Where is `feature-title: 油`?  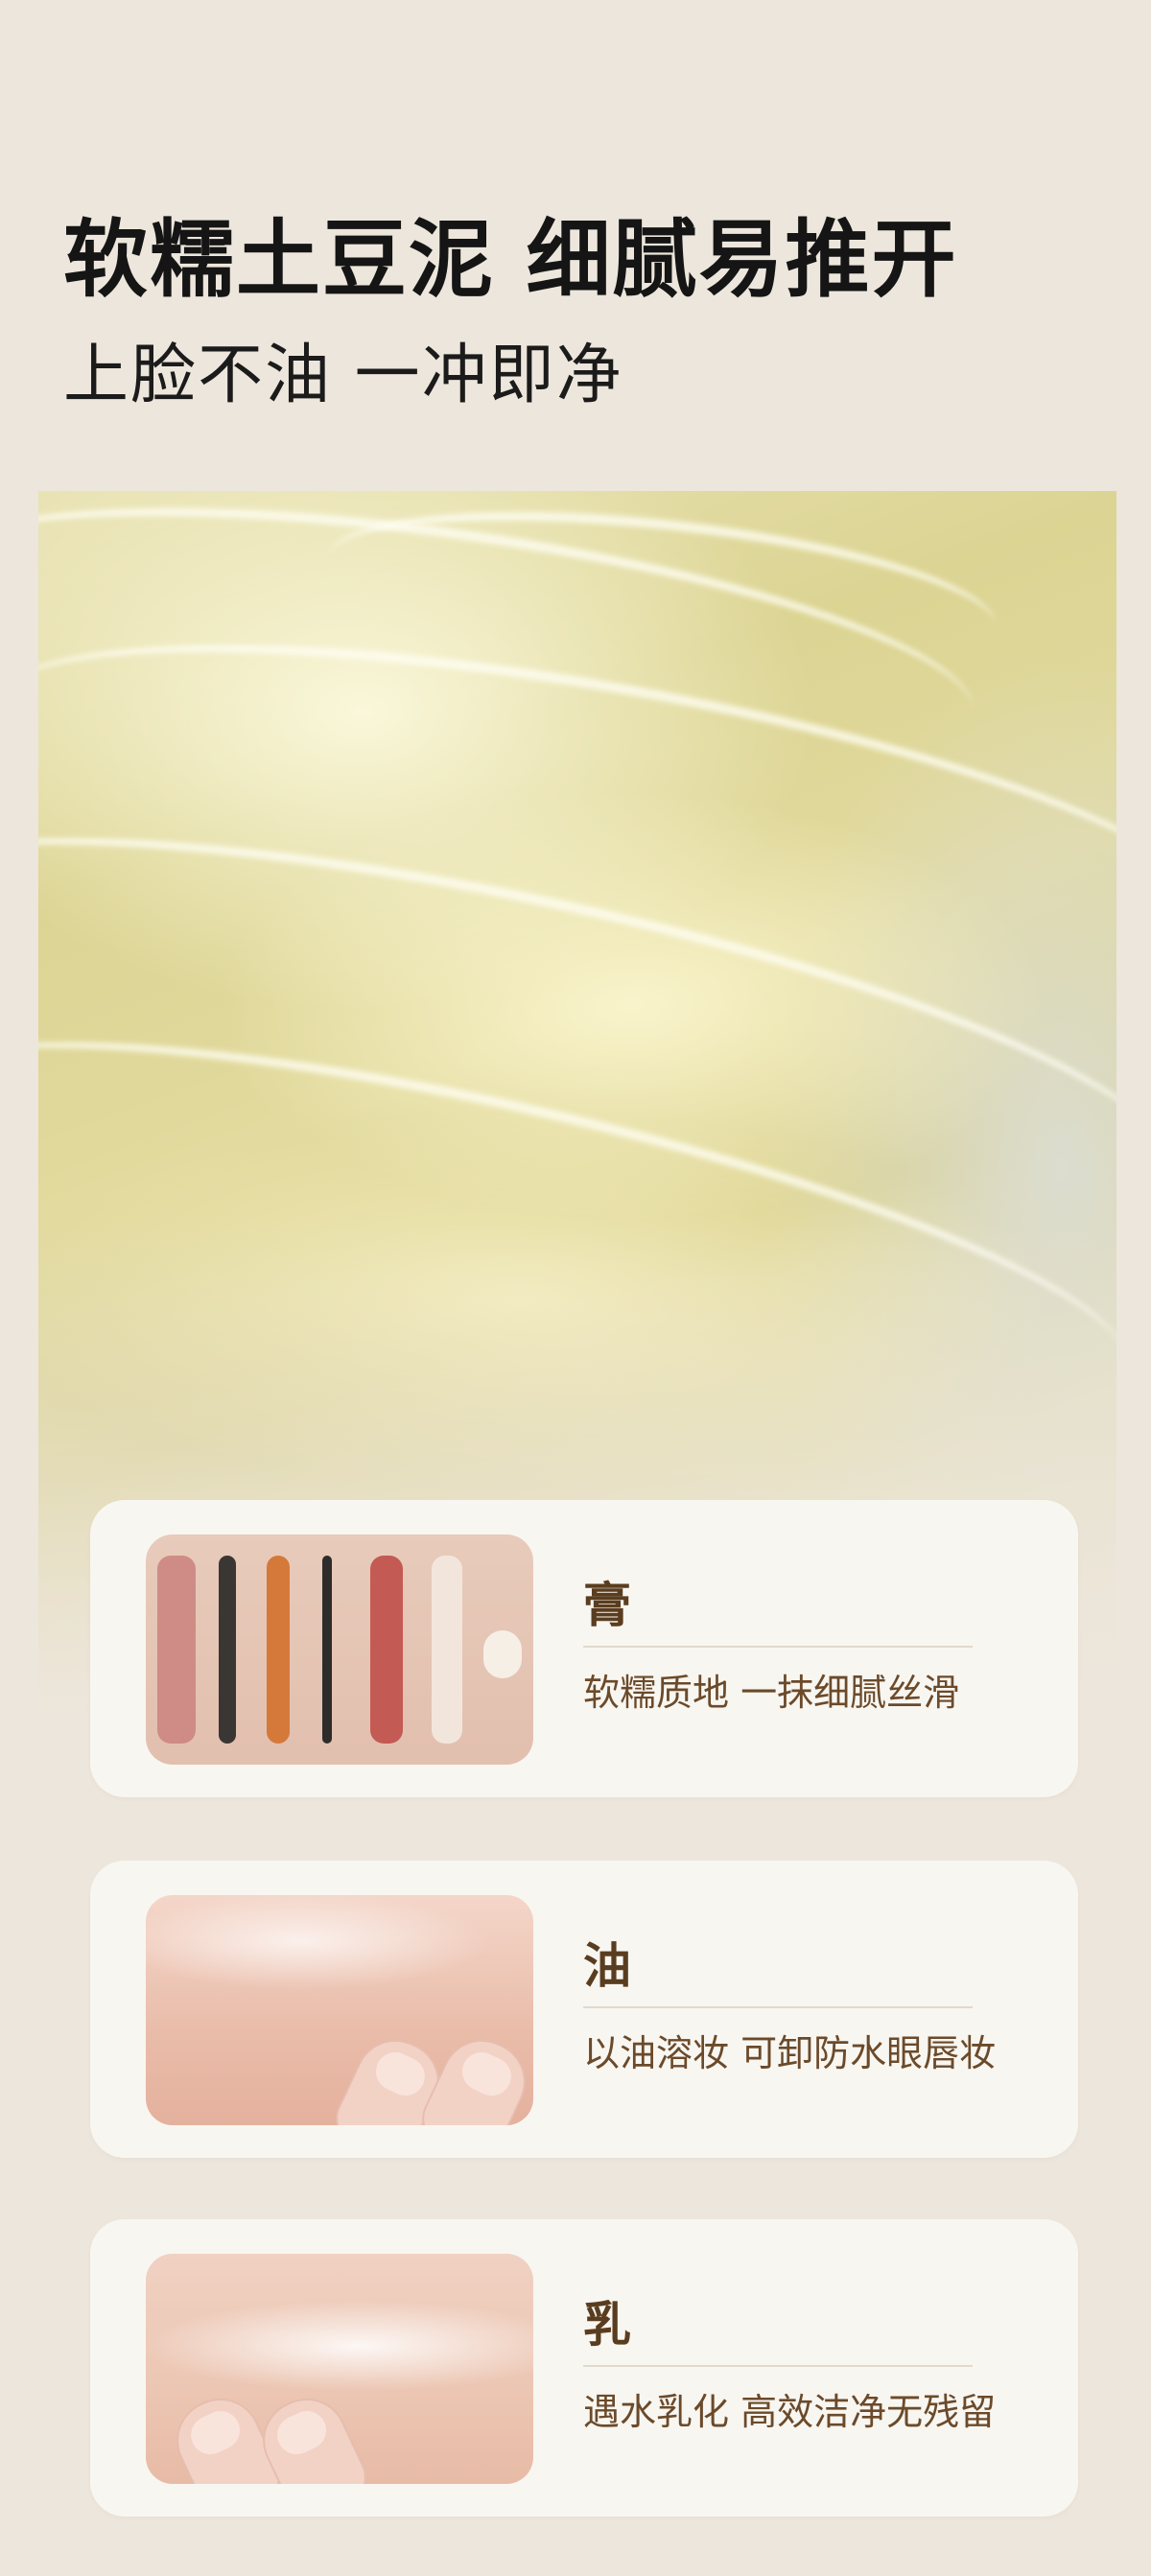
feature-title: 油 is located at coordinates (607, 1966).